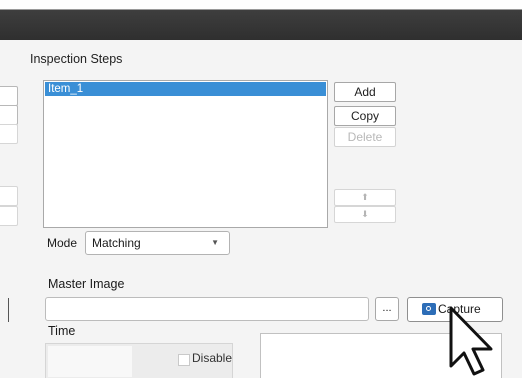  I want to click on window-titlebar, so click(261, 25).